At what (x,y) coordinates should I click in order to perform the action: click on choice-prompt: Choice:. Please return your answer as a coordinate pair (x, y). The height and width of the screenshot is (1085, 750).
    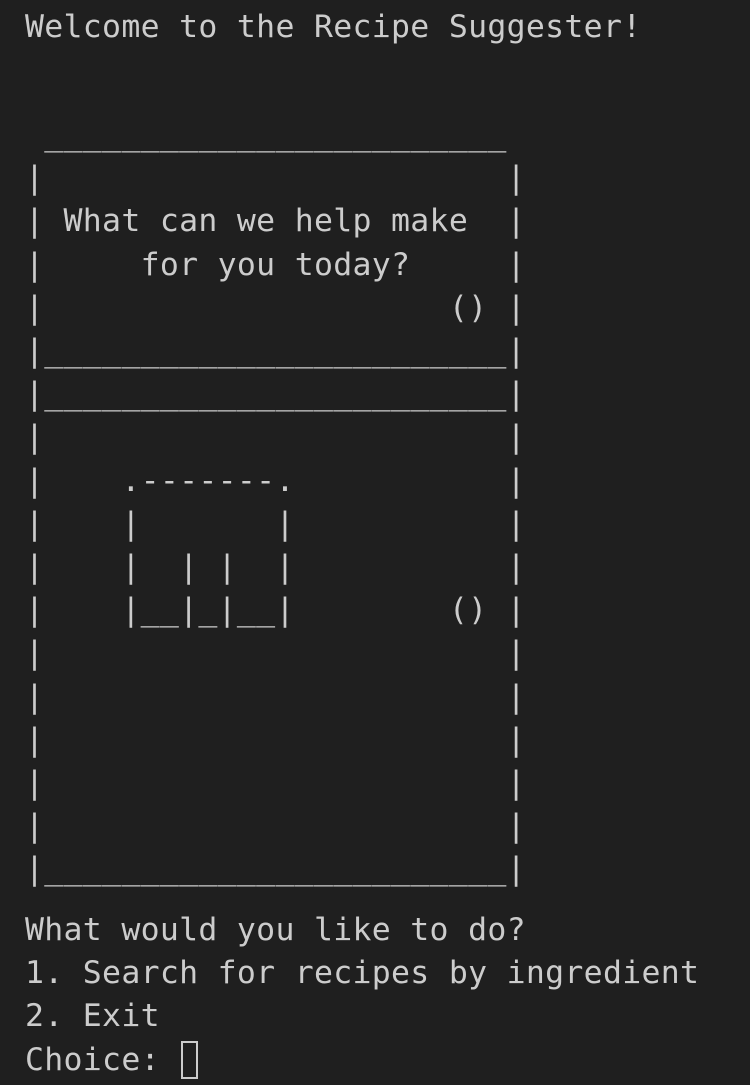
    Looking at the image, I should click on (112, 1060).